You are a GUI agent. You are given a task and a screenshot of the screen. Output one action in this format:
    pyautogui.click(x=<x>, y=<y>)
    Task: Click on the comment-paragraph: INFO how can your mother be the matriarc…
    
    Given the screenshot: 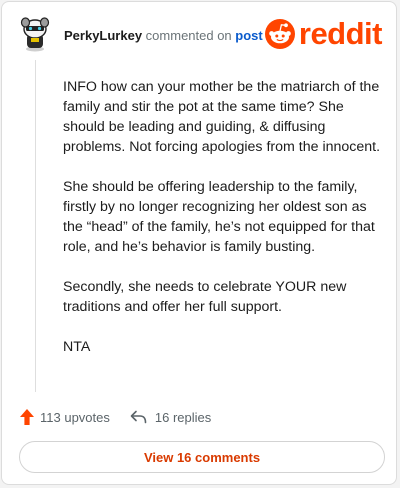 What is the action you would take?
    pyautogui.click(x=222, y=117)
    